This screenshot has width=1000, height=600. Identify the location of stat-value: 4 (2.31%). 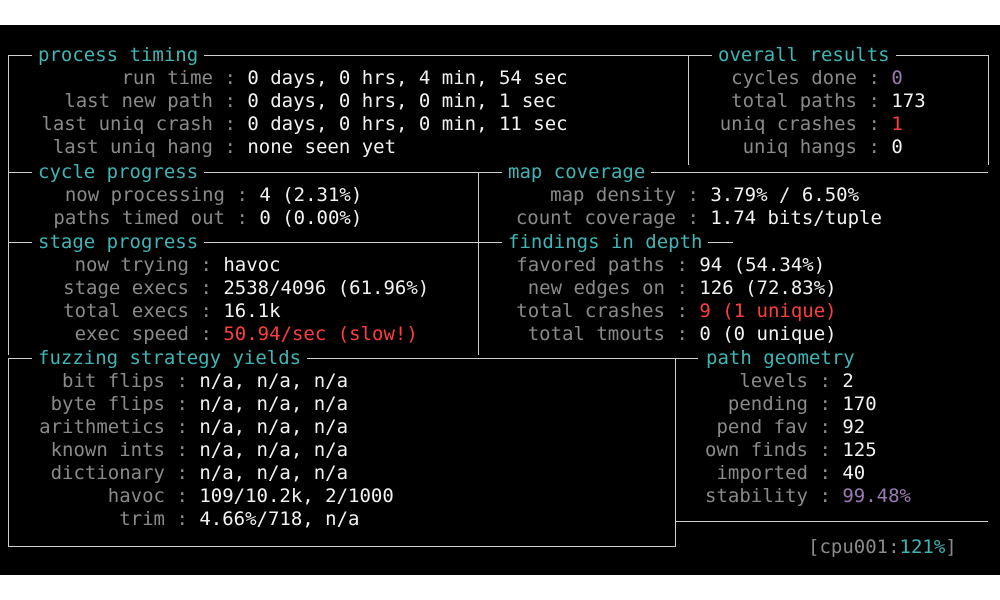
(311, 195).